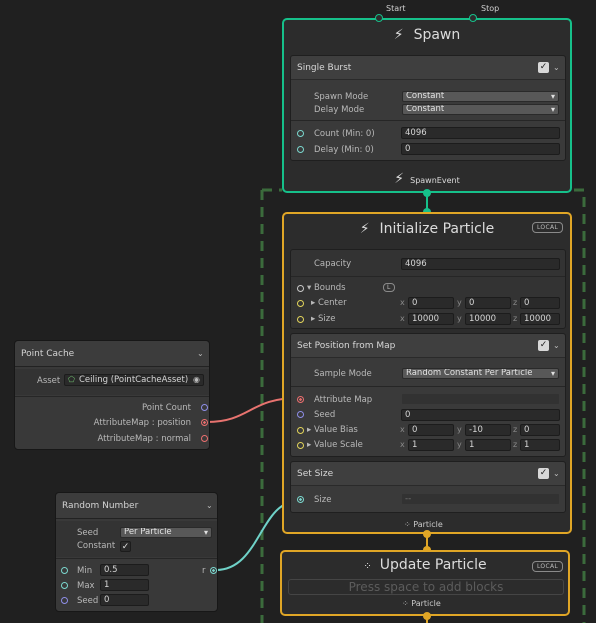 The image size is (596, 623). Describe the element at coordinates (64, 570) in the screenshot. I see `min-input-port` at that location.